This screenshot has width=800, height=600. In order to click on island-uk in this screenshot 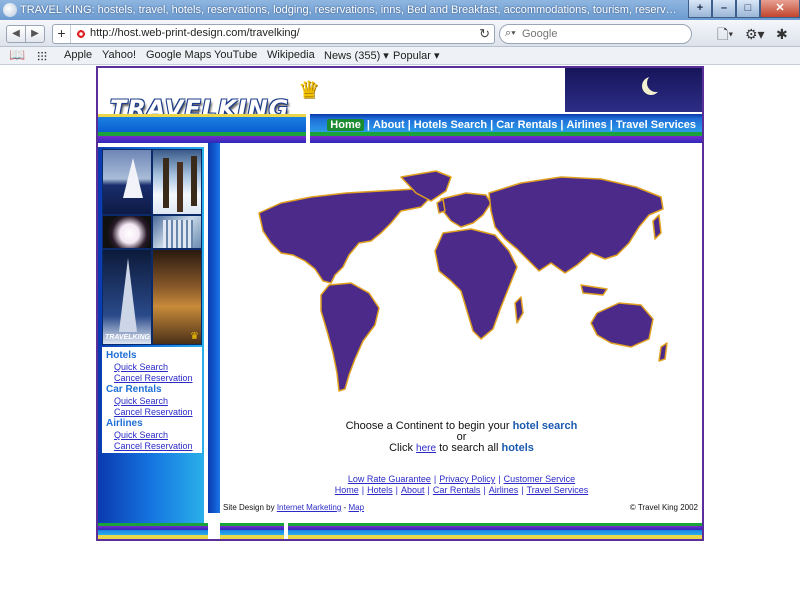, I will do `click(441, 206)`.